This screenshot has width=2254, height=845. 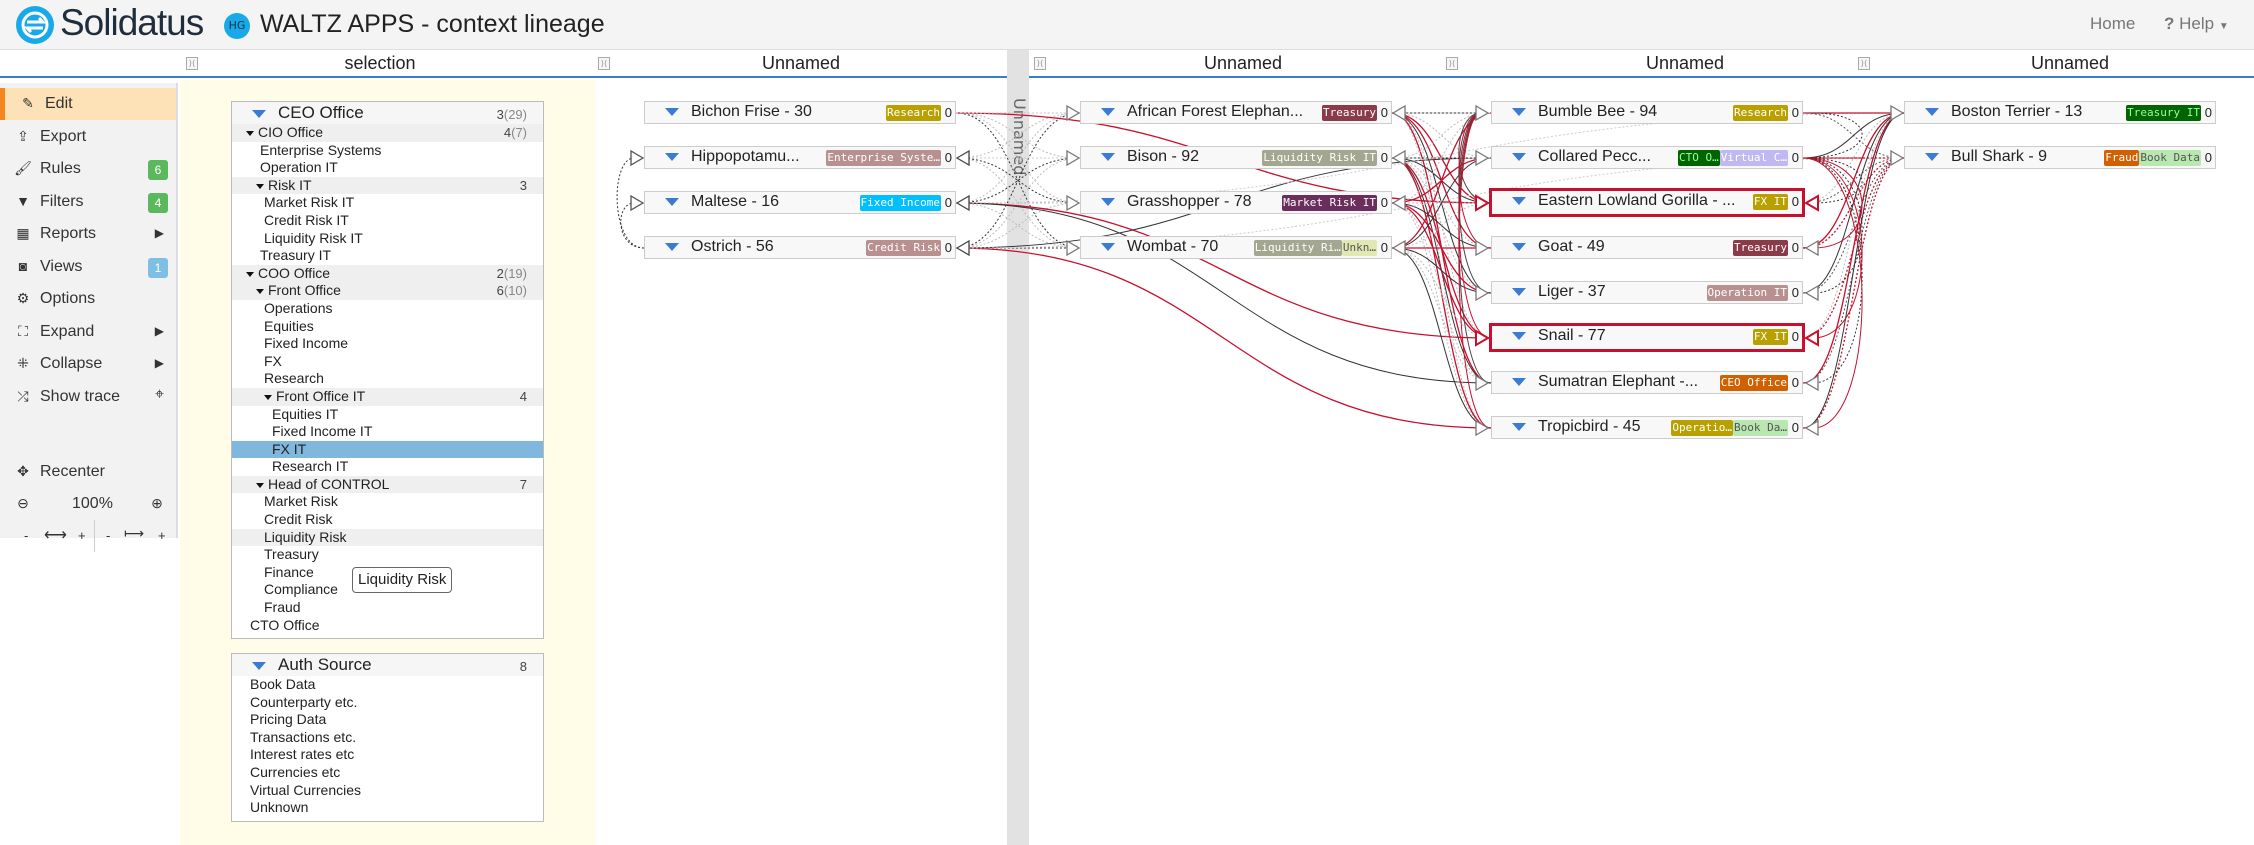 What do you see at coordinates (1647, 292) in the screenshot?
I see `lineage-node: Liger - 37 Operation IT 0` at bounding box center [1647, 292].